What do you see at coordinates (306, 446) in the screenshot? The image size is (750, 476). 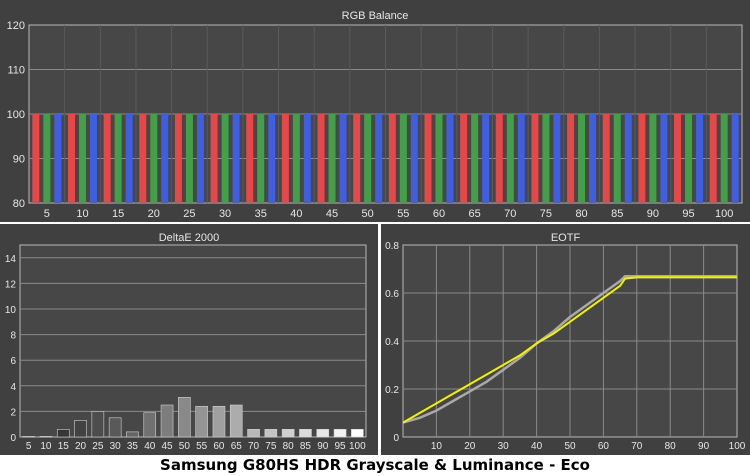 I see `deltae-x-tick-label: 85` at bounding box center [306, 446].